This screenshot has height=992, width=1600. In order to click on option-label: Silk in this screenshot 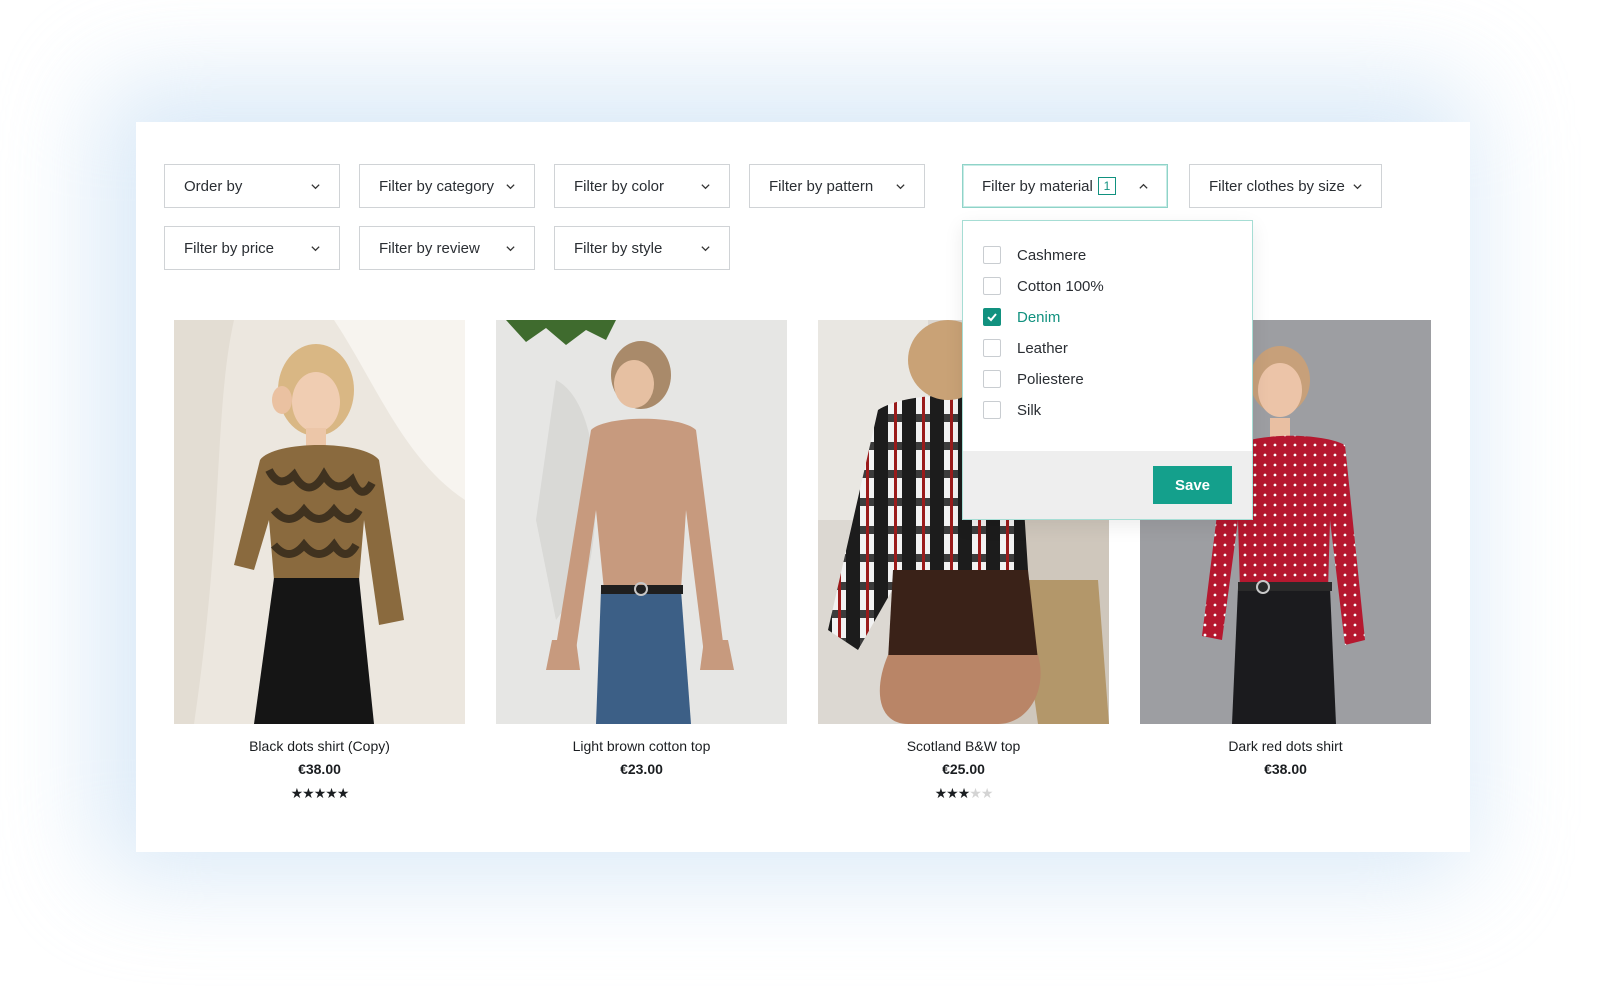, I will do `click(1029, 410)`.